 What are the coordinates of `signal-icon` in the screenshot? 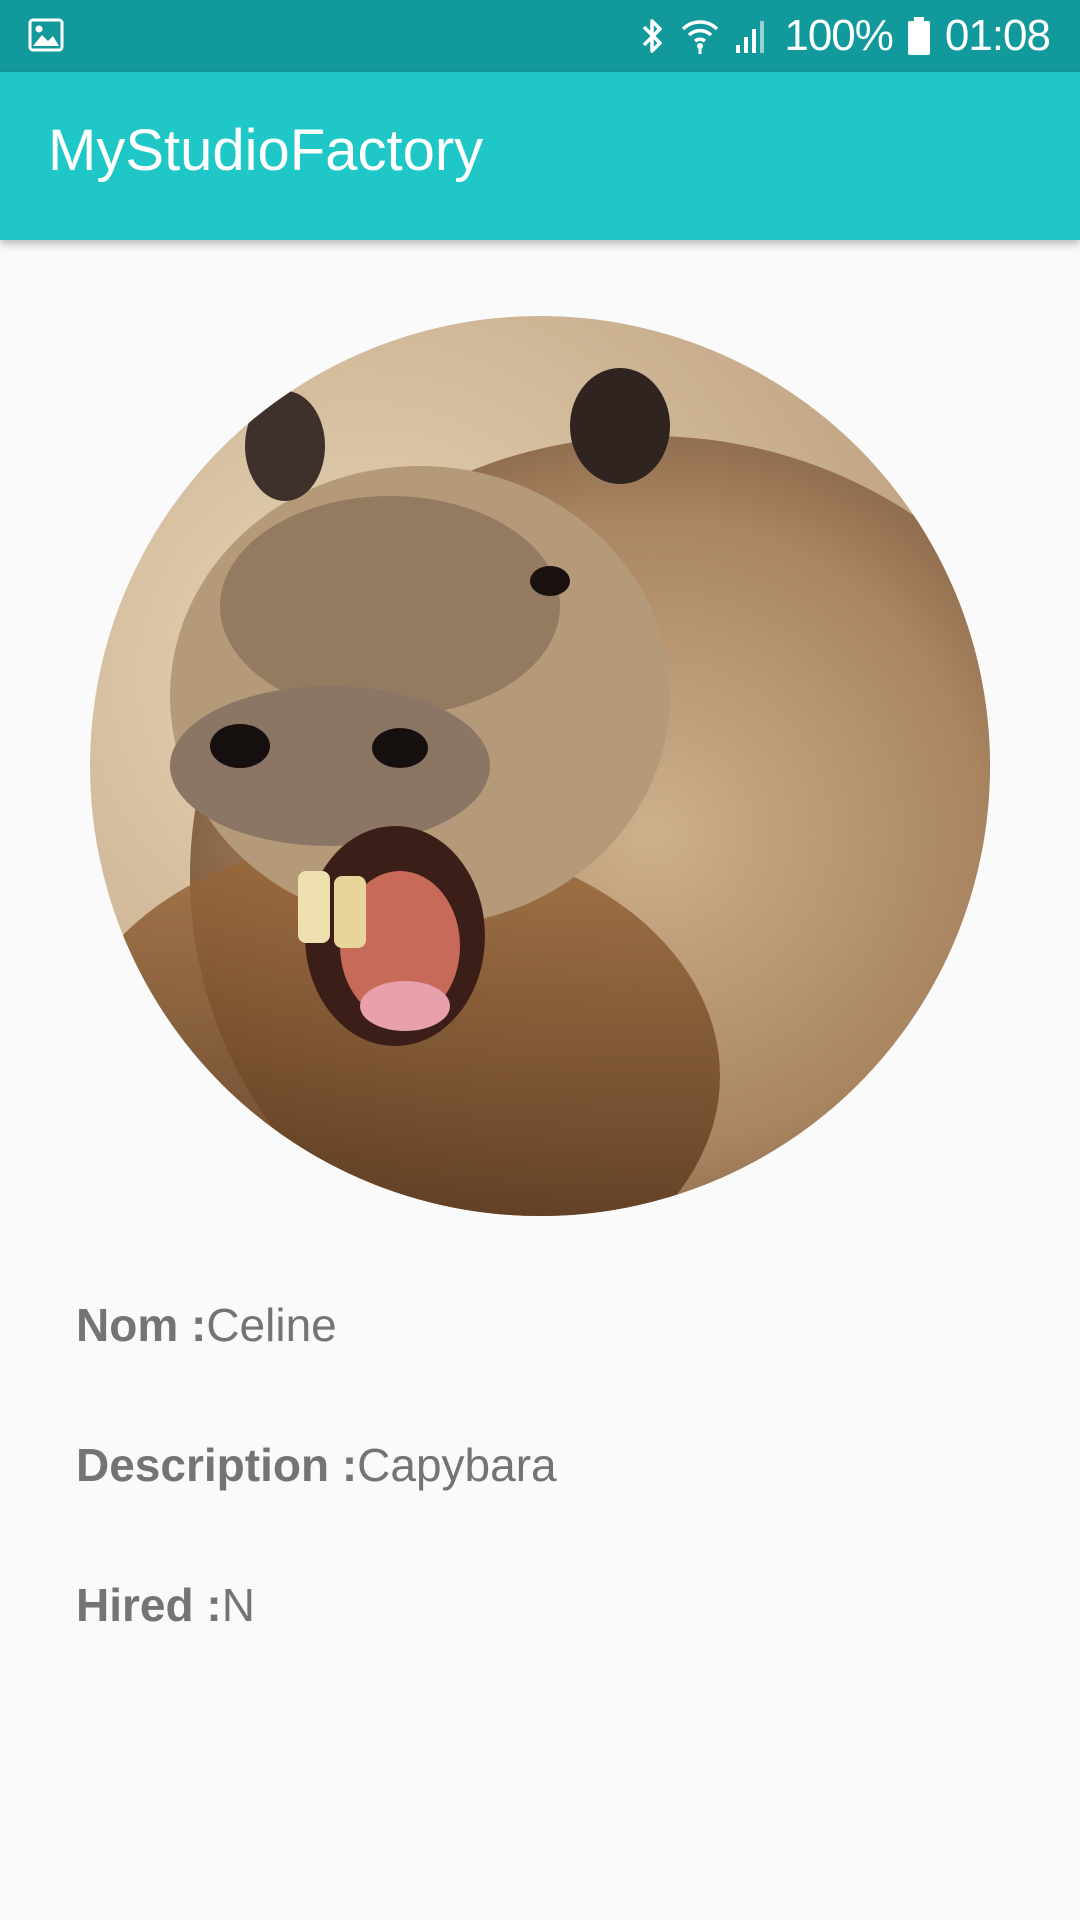 It's located at (752, 36).